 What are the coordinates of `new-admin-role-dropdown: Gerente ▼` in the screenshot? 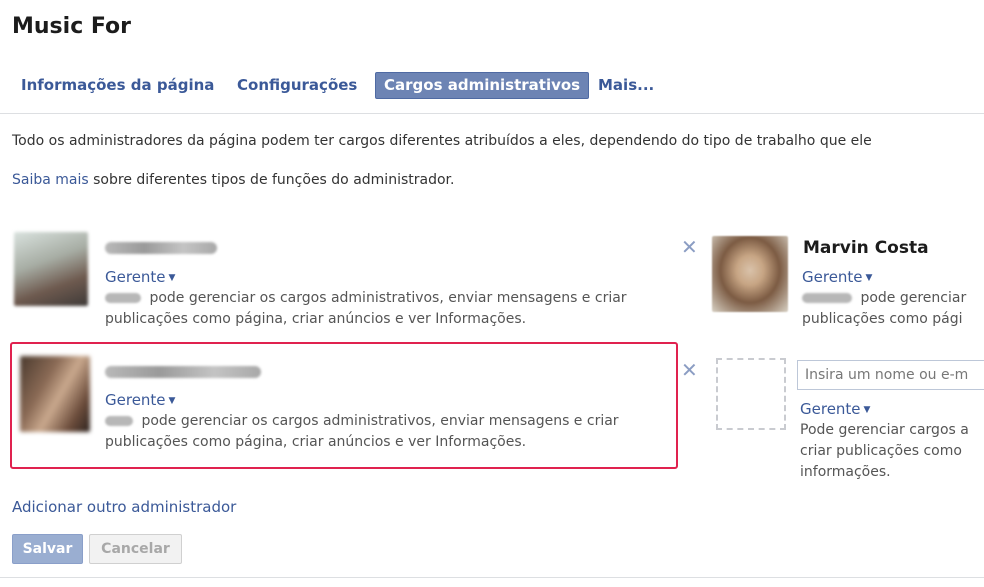 It's located at (835, 409).